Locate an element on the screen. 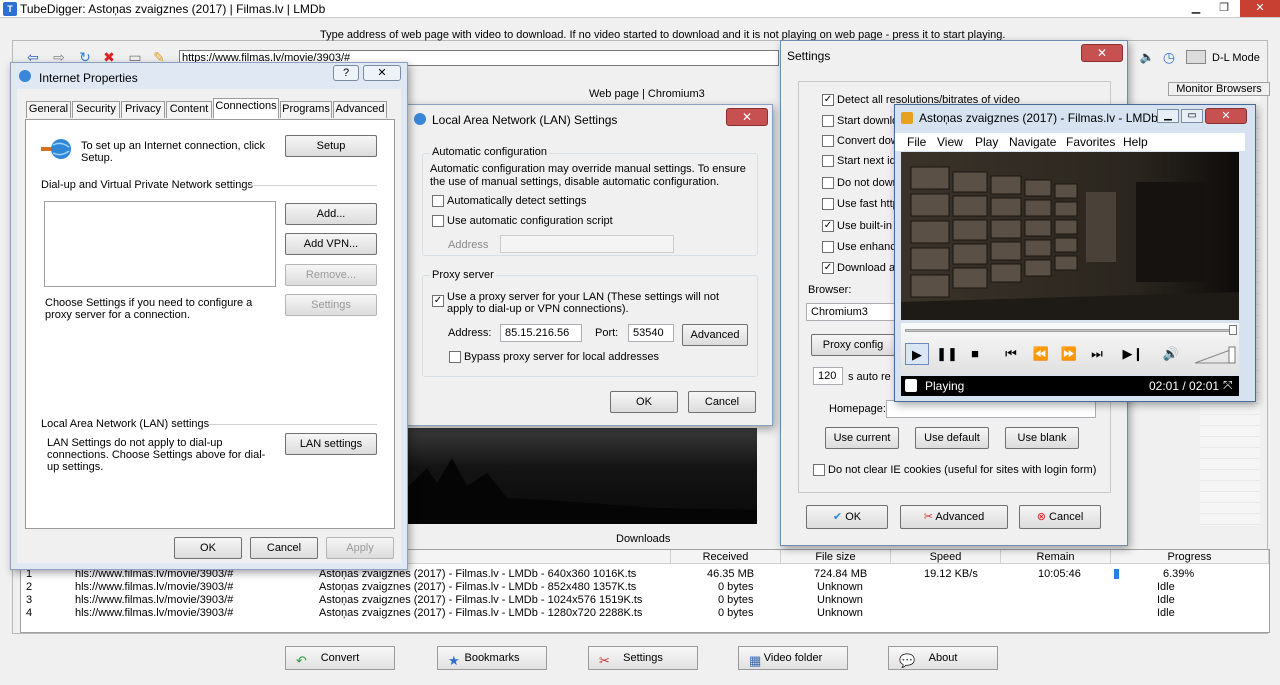 The width and height of the screenshot is (1280, 685). video-frame is located at coordinates (1070, 236).